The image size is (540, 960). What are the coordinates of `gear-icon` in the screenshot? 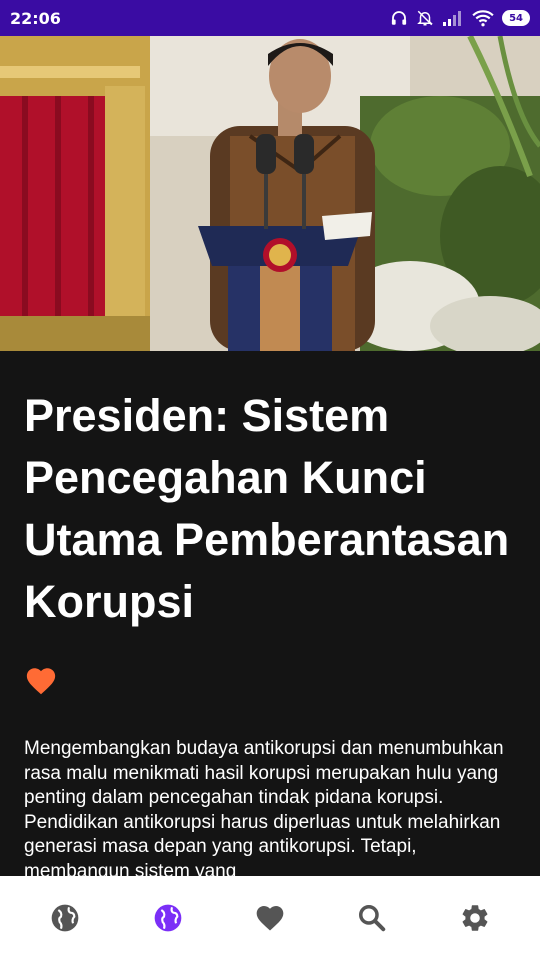 It's located at (475, 918).